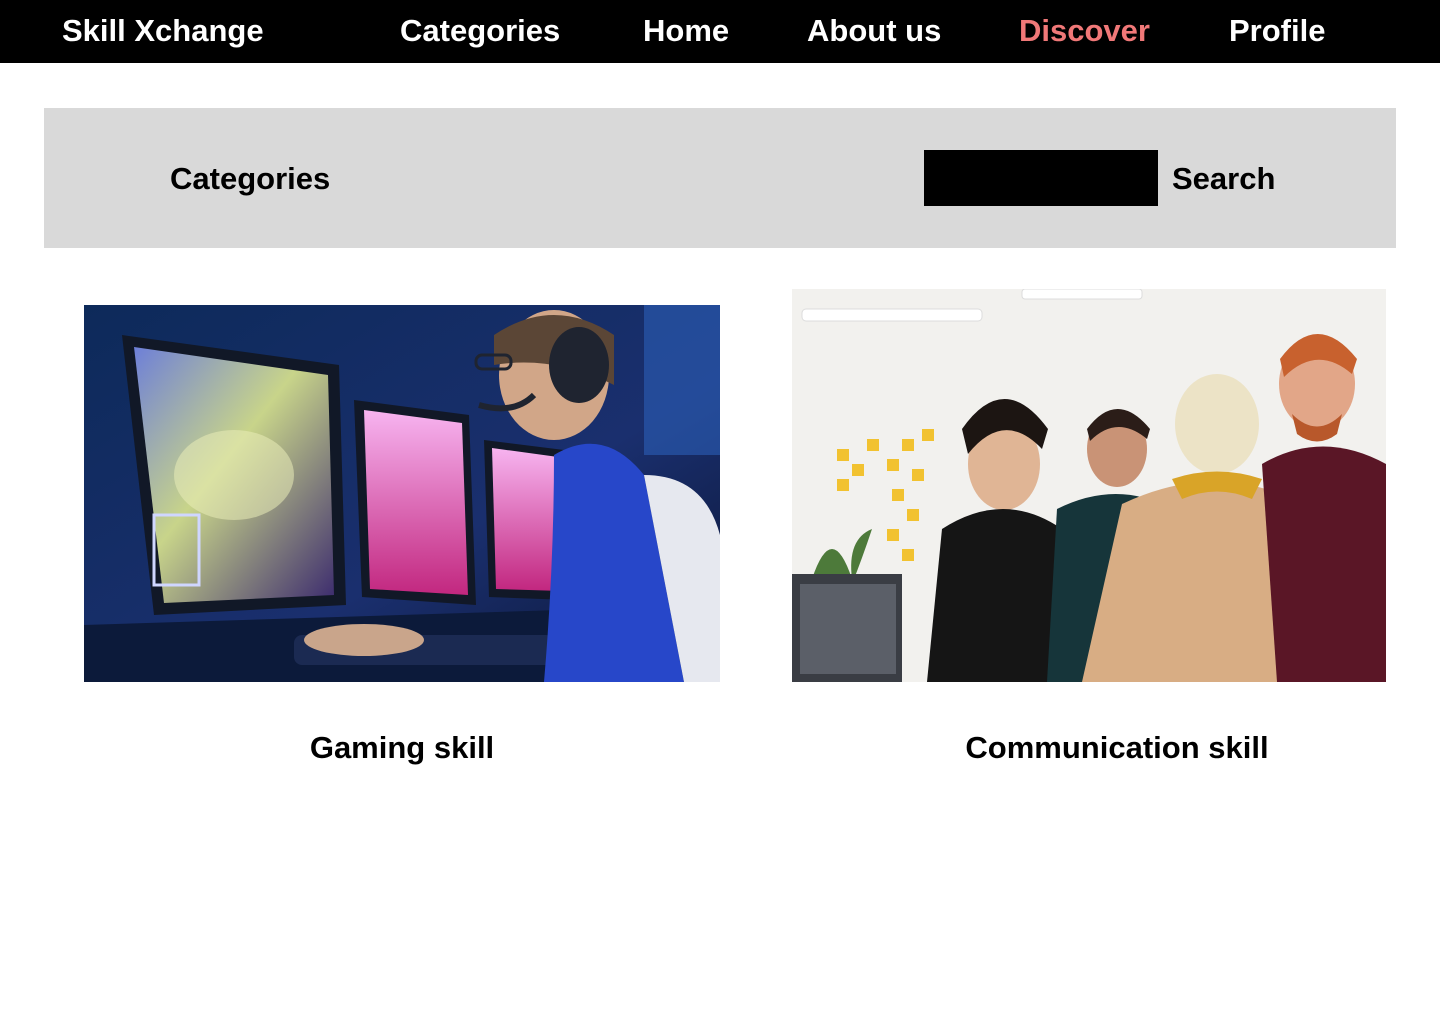  Describe the element at coordinates (686, 31) in the screenshot. I see `nav-item-home: Home` at that location.